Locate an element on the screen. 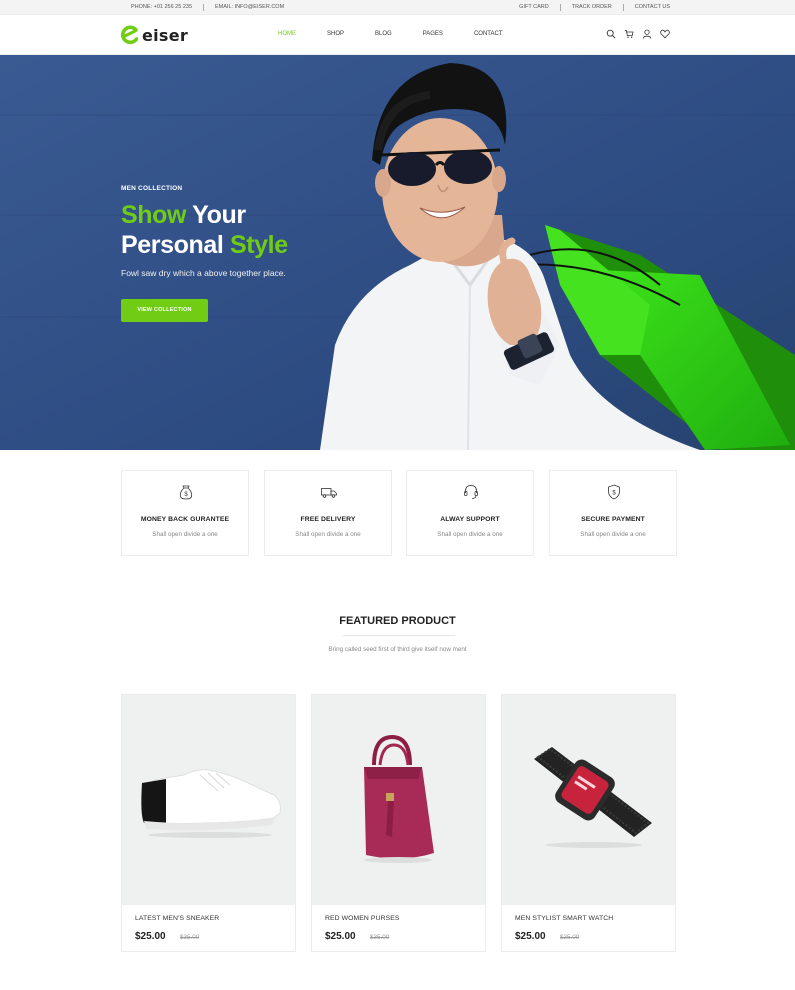 The height and width of the screenshot is (990, 795). nav-blog: BLOG is located at coordinates (383, 34).